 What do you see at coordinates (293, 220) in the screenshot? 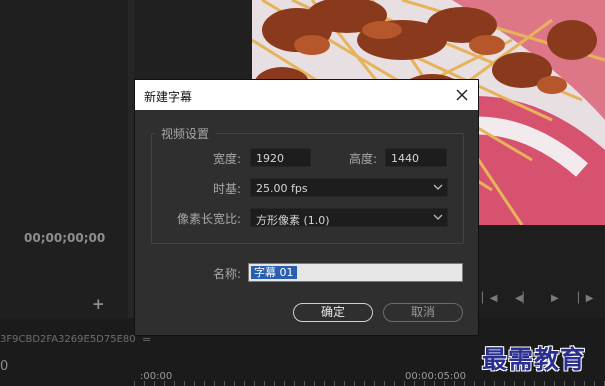
I see `pixel-aspect-value: 方形像素 (1.0)` at bounding box center [293, 220].